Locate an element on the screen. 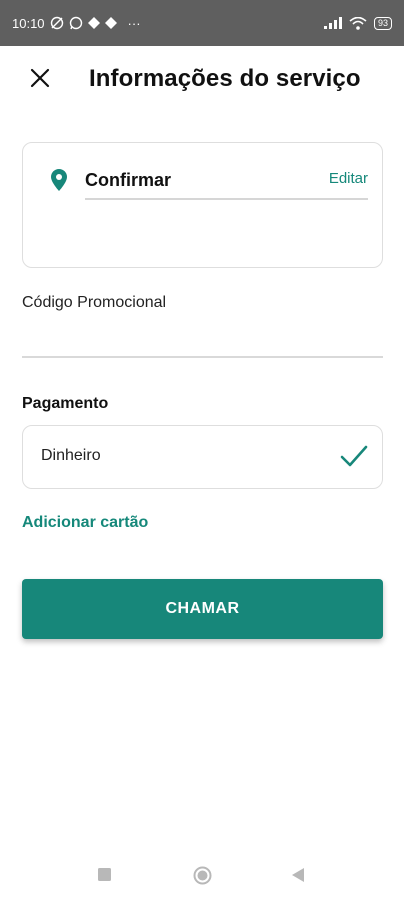 The width and height of the screenshot is (404, 900). status-right: 93 is located at coordinates (357, 23).